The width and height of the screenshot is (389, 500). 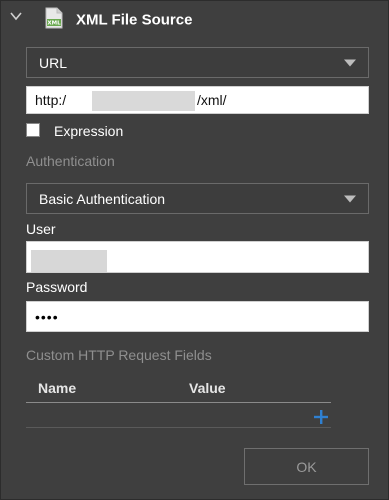 What do you see at coordinates (197, 316) in the screenshot?
I see `password-input: ••••` at bounding box center [197, 316].